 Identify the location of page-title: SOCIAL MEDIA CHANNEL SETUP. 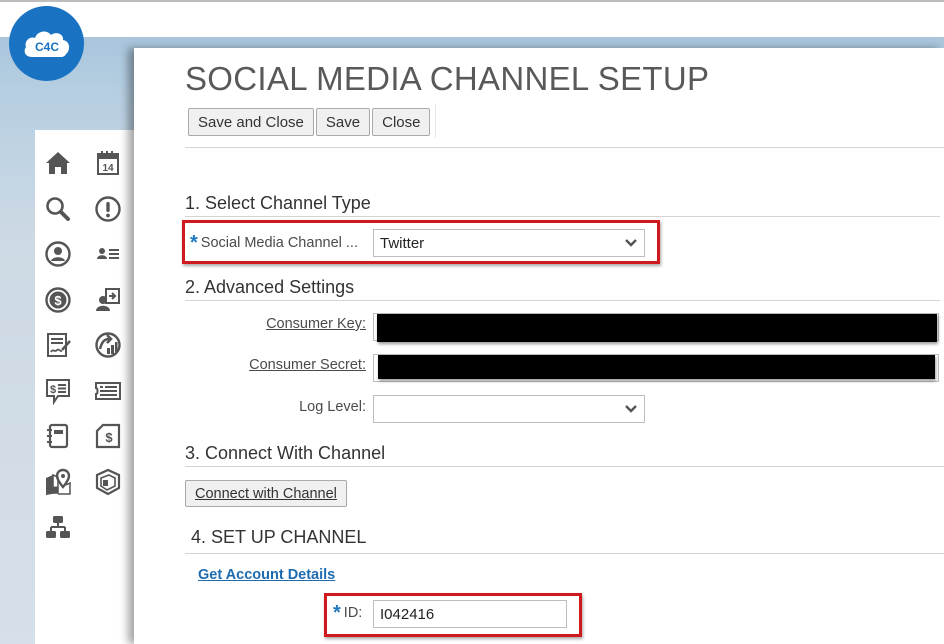
(447, 78).